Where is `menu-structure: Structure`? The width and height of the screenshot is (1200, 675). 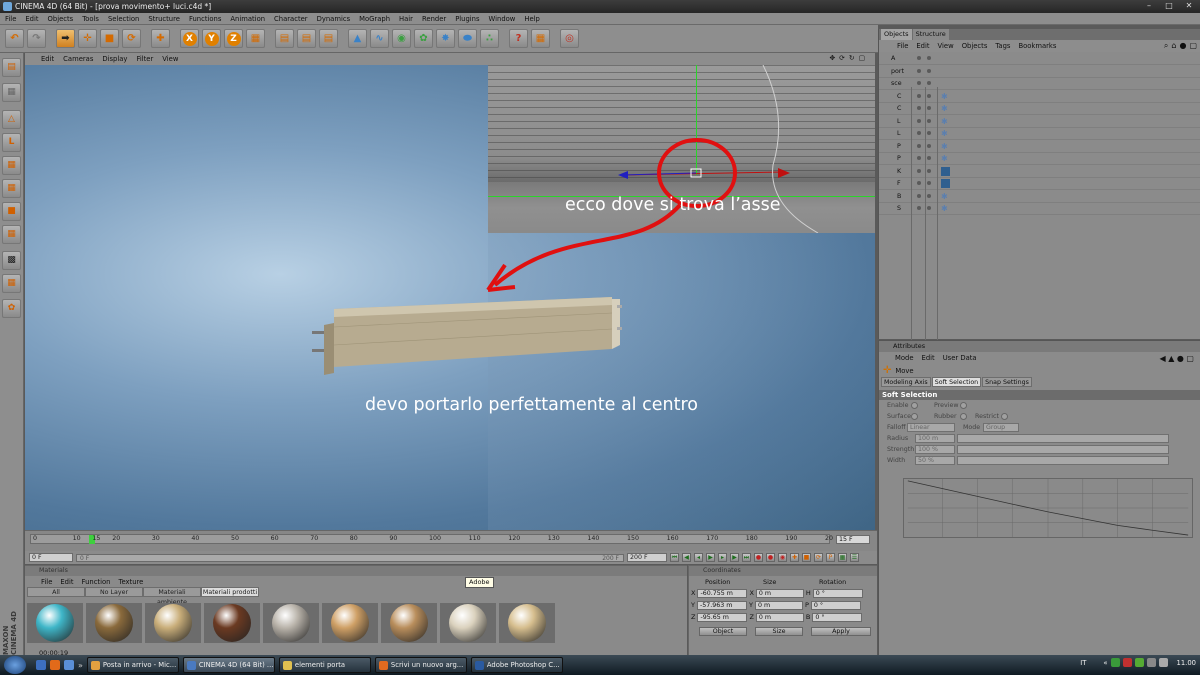 menu-structure: Structure is located at coordinates (164, 19).